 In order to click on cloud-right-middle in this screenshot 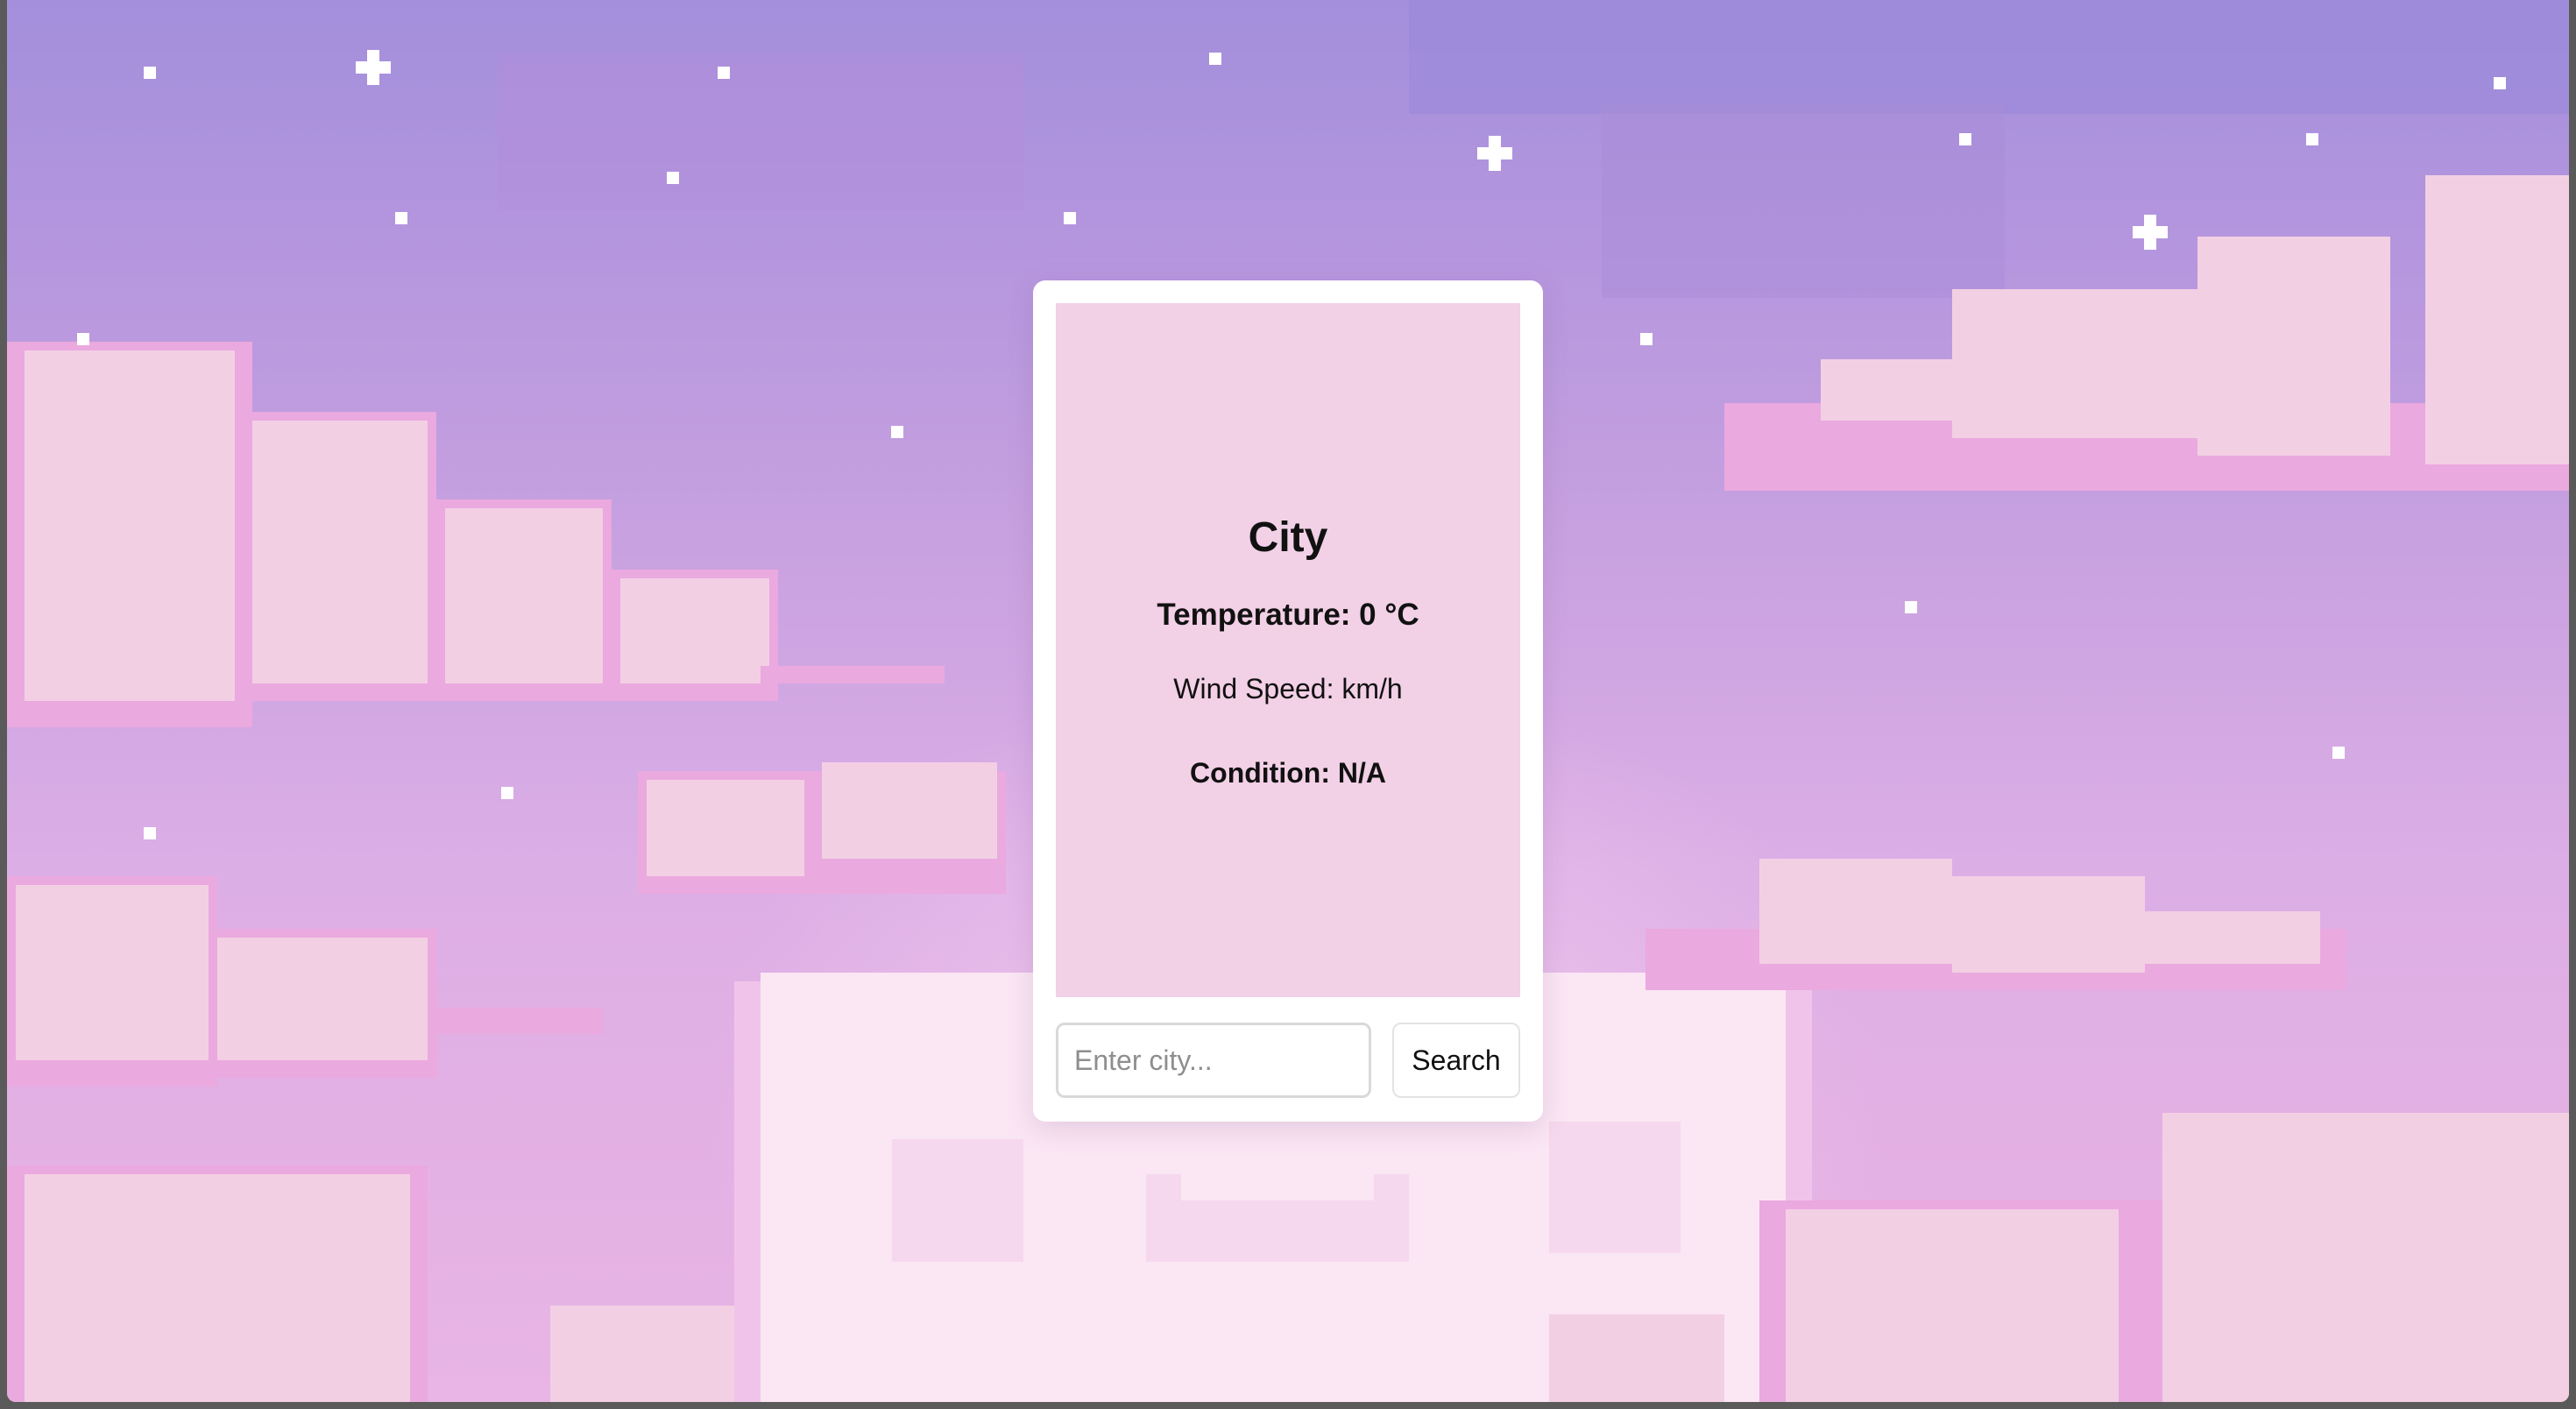, I will do `click(1995, 925)`.